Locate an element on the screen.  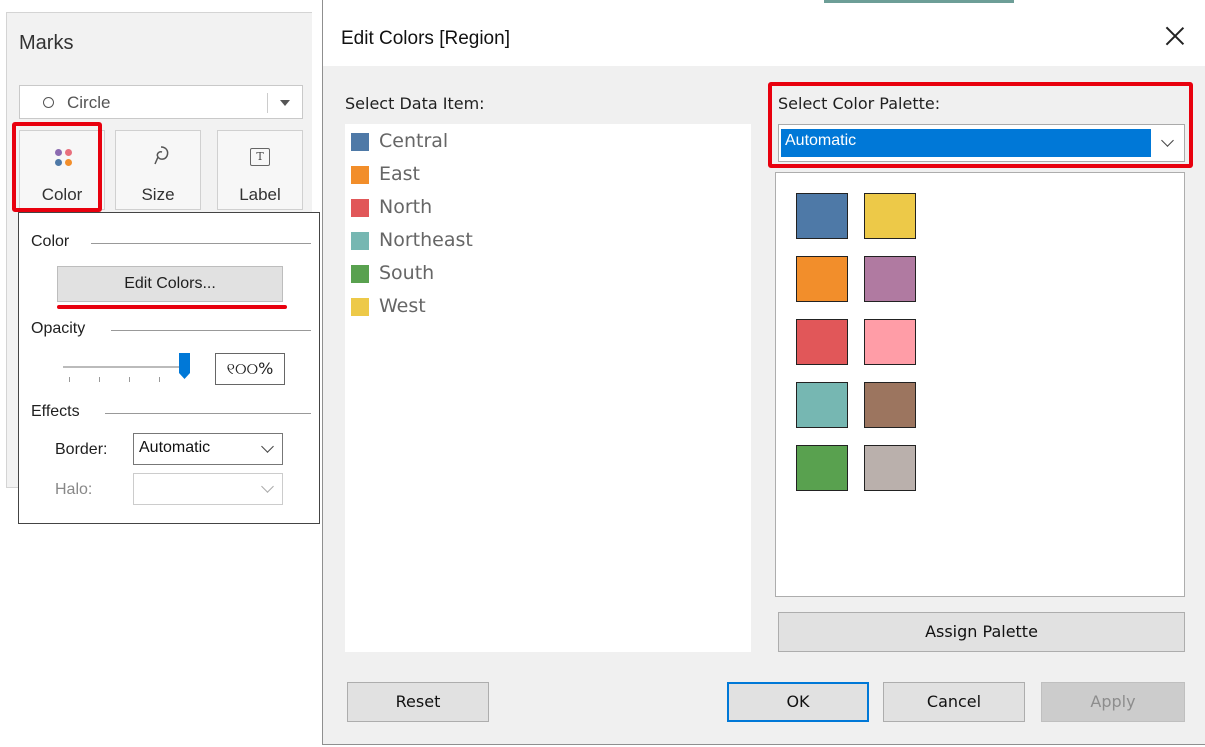
halo-label: Halo: is located at coordinates (74, 489).